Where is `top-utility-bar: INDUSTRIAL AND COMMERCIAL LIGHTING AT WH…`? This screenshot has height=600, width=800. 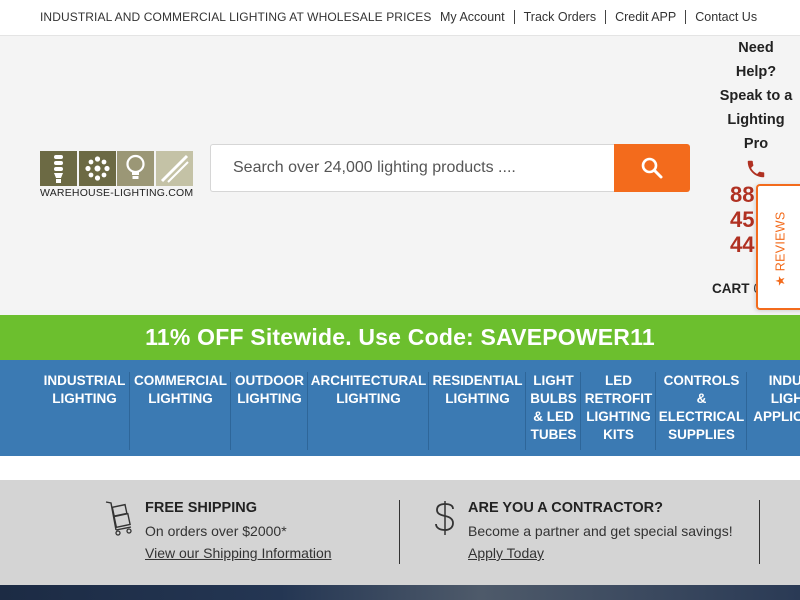 top-utility-bar: INDUSTRIAL AND COMMERCIAL LIGHTING AT WH… is located at coordinates (400, 18).